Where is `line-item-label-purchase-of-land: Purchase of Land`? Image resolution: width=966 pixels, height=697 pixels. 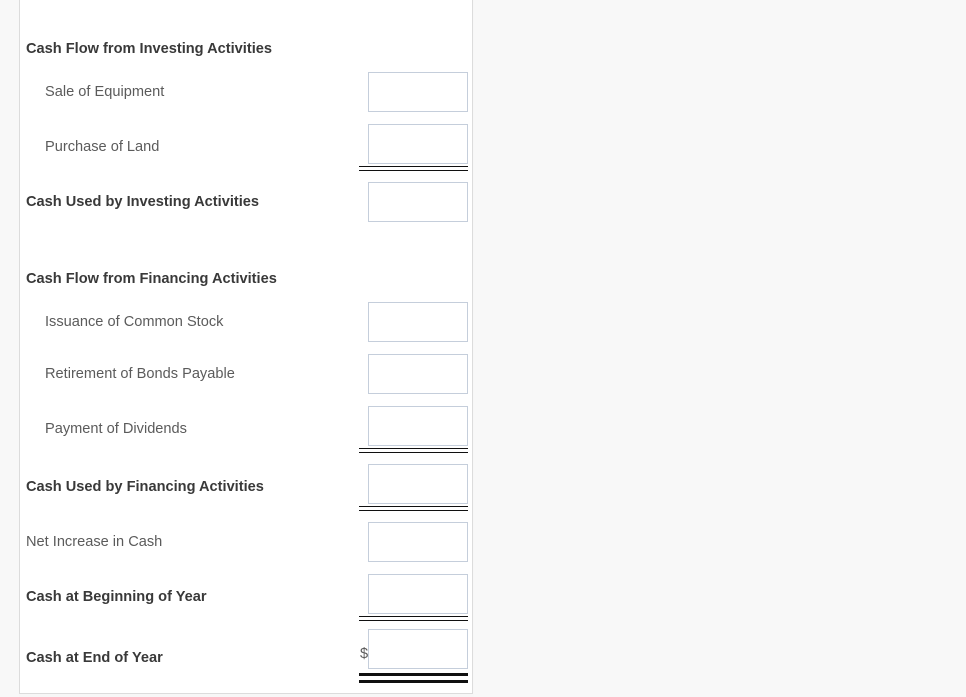 line-item-label-purchase-of-land: Purchase of Land is located at coordinates (102, 147).